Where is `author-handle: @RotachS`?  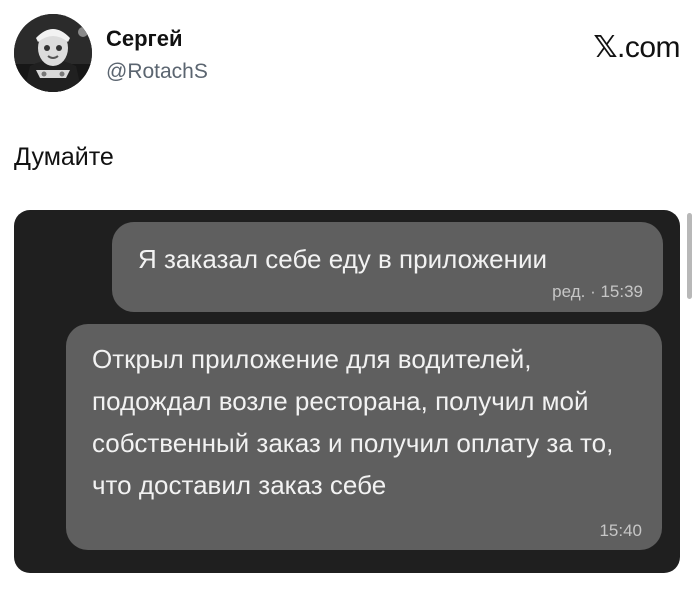 author-handle: @RotachS is located at coordinates (157, 72).